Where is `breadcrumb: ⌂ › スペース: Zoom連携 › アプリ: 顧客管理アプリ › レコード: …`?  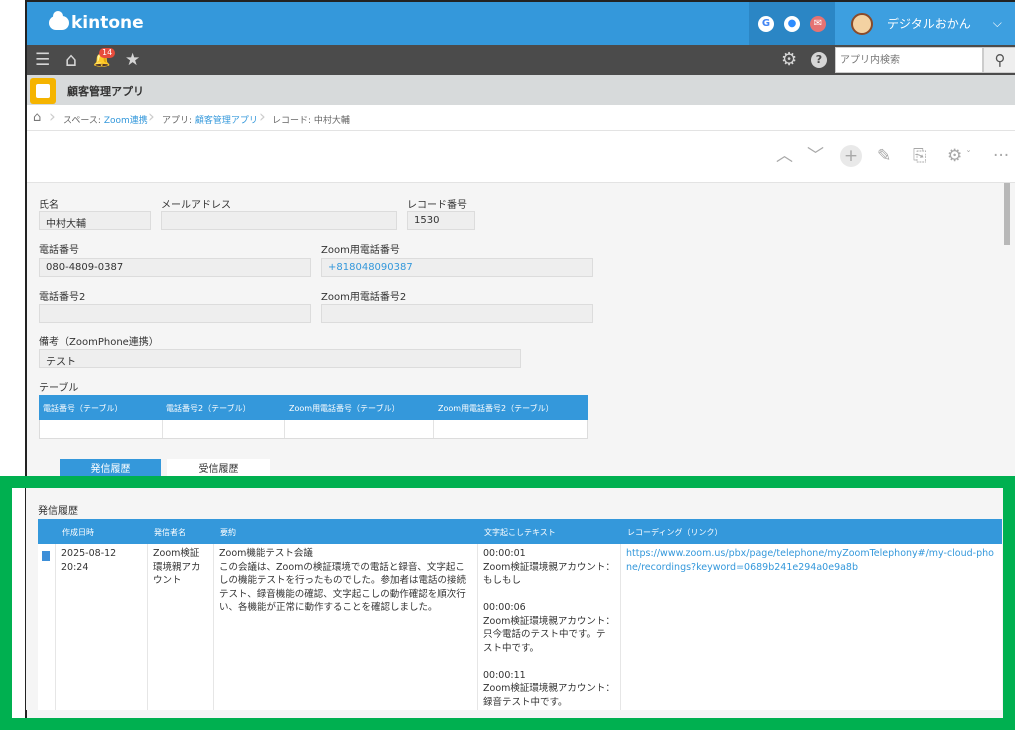 breadcrumb: ⌂ › スペース: Zoom連携 › アプリ: 顧客管理アプリ › レコード: … is located at coordinates (521, 118).